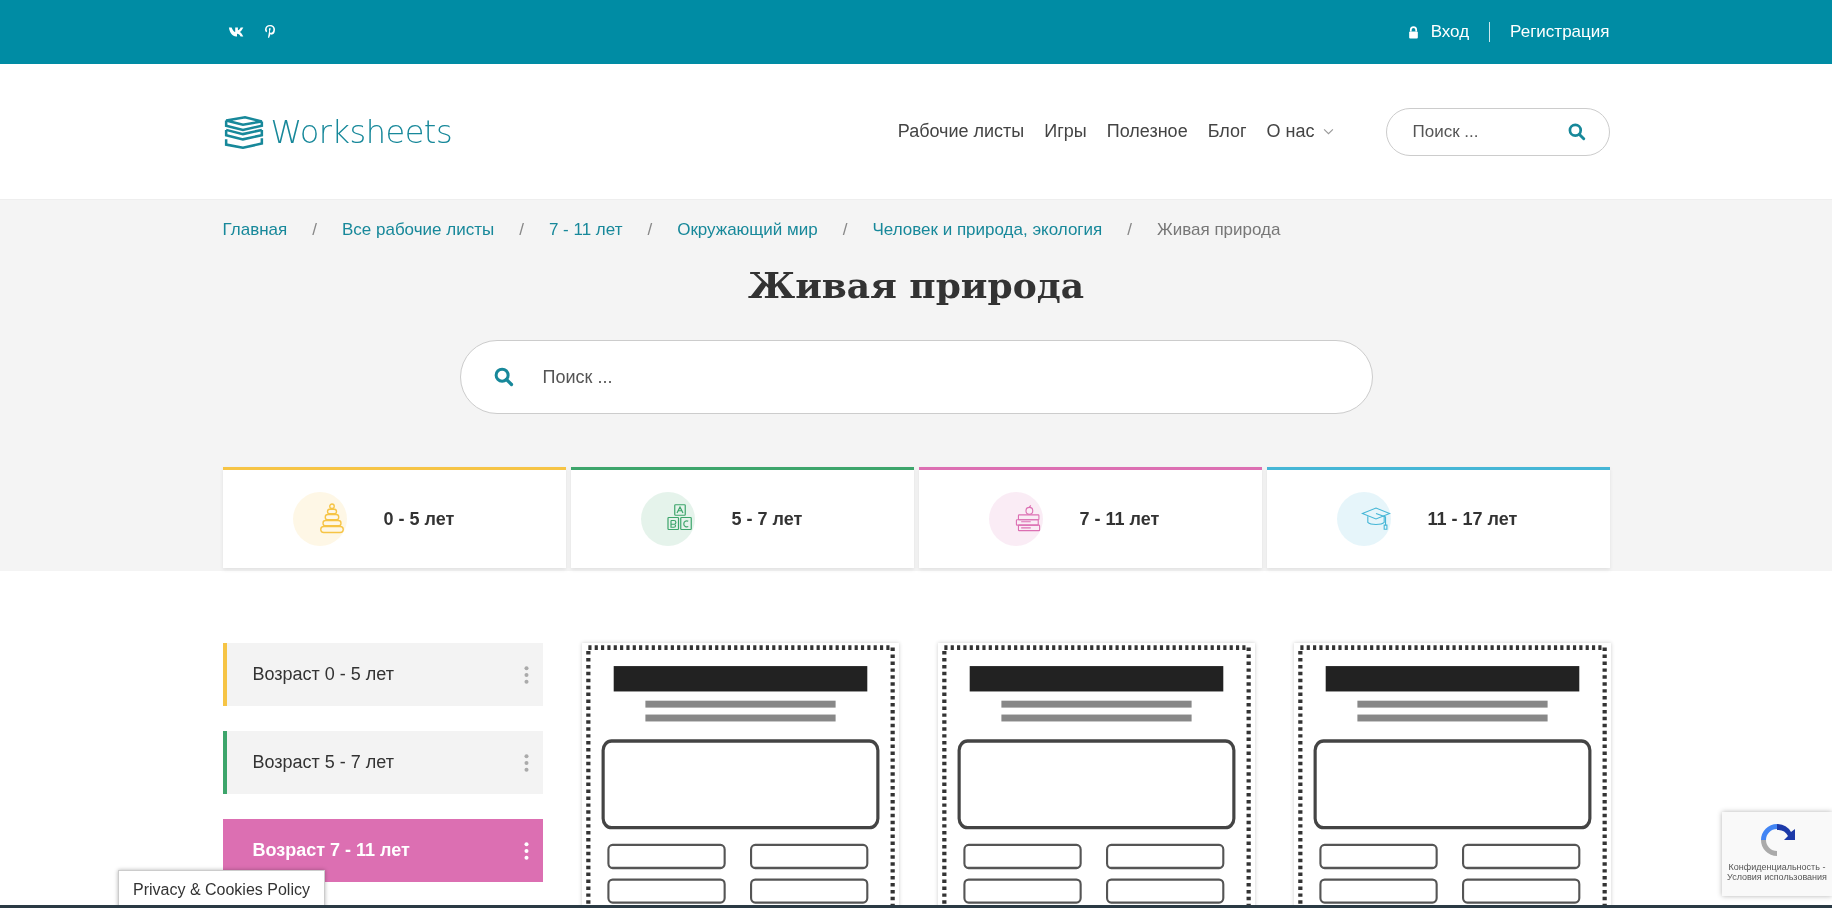 The width and height of the screenshot is (1832, 908). I want to click on age-card: 11 - 17 лет, so click(1438, 517).